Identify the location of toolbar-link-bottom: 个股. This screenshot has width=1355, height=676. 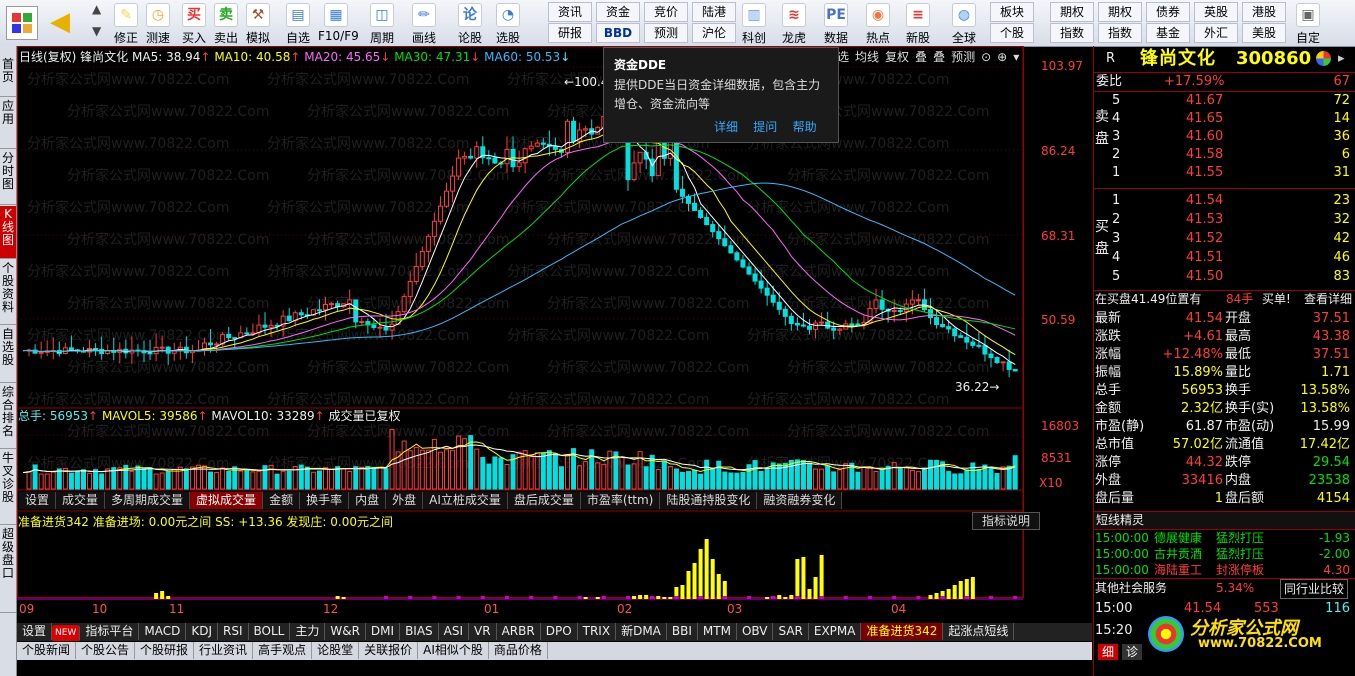
(1012, 33).